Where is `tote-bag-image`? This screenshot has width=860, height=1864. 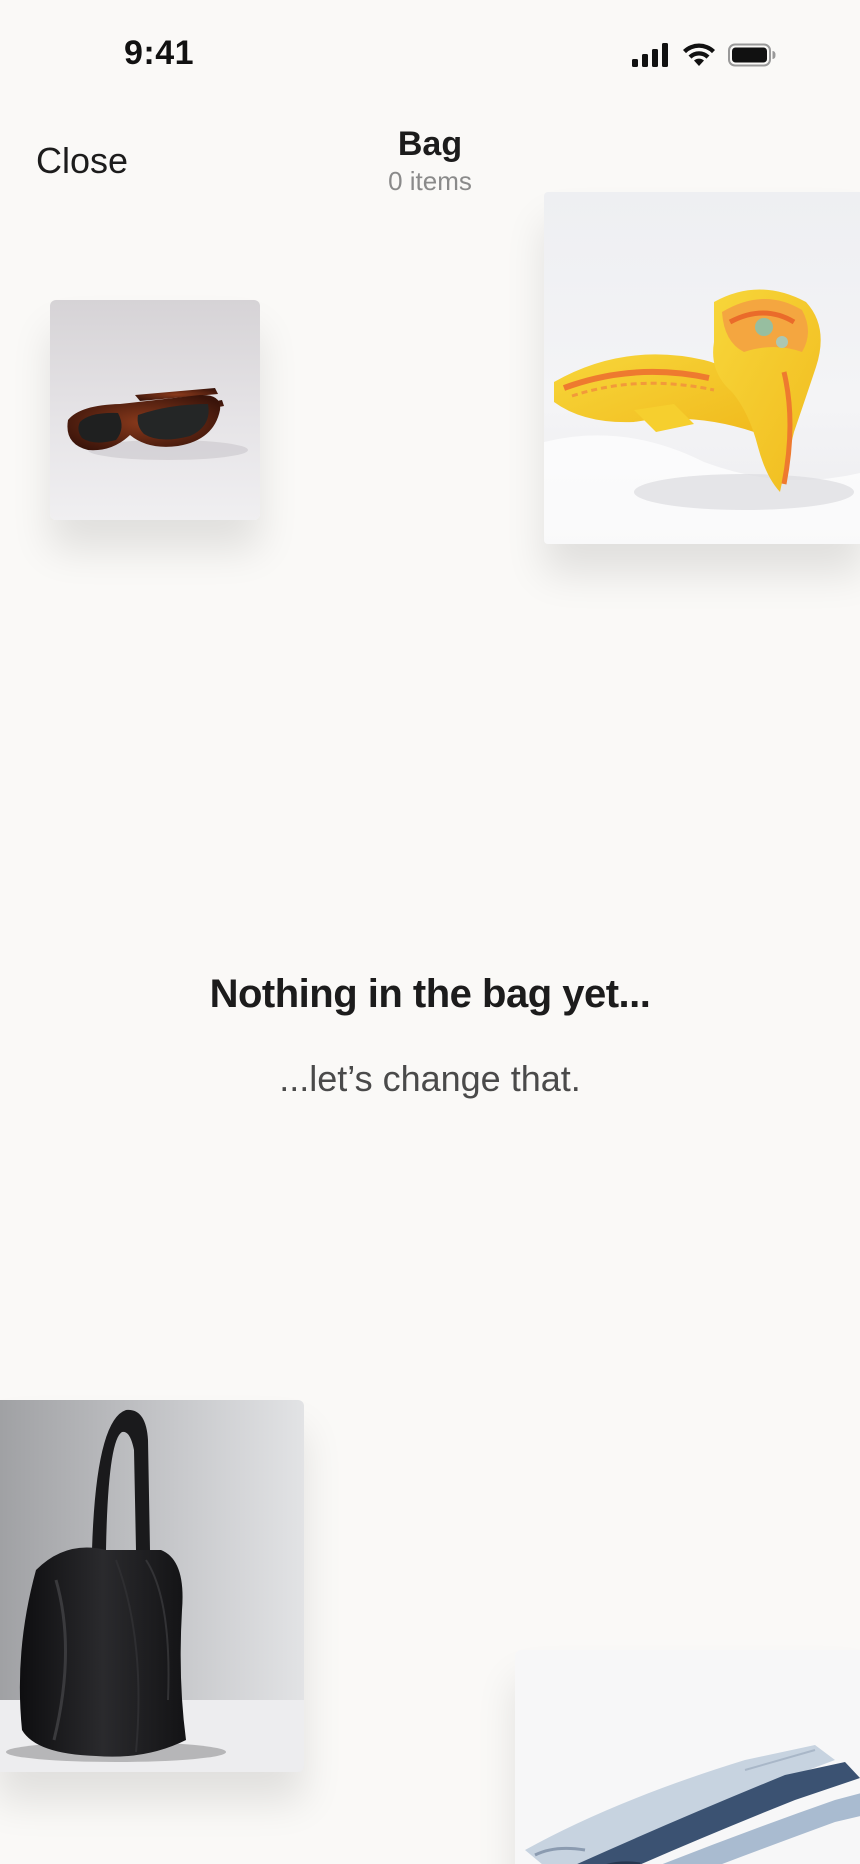
tote-bag-image is located at coordinates (152, 1586).